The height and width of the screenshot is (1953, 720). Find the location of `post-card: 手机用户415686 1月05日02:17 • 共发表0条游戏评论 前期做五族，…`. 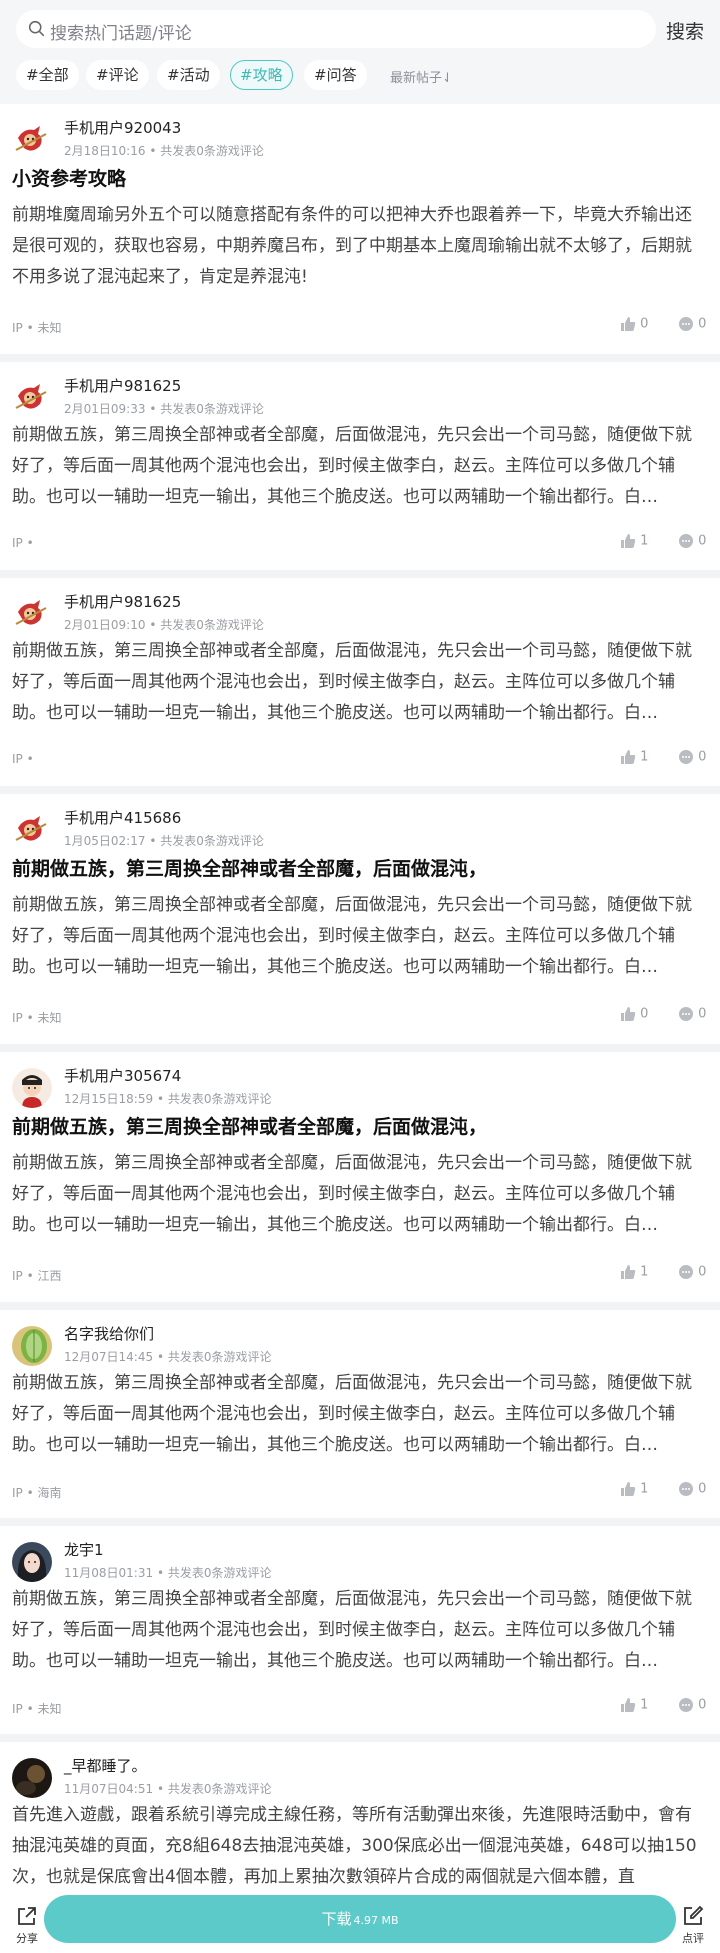

post-card: 手机用户415686 1月05日02:17 • 共发表0条游戏评论 前期做五族，… is located at coordinates (360, 919).